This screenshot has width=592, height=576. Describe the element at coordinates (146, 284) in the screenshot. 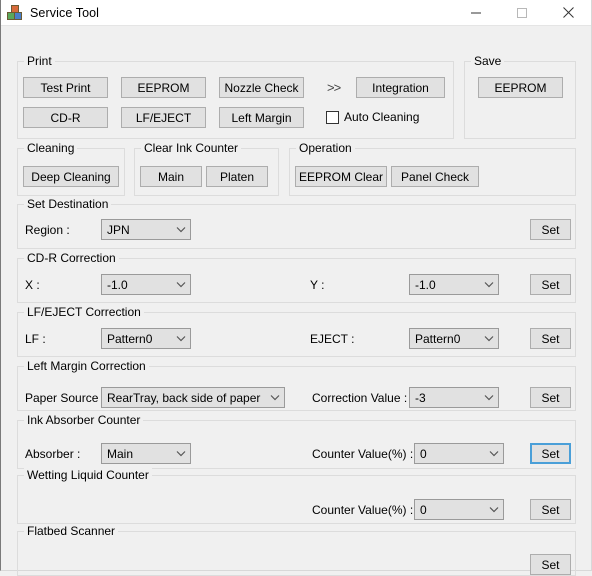

I see `cdr-x-select: -1.0` at that location.